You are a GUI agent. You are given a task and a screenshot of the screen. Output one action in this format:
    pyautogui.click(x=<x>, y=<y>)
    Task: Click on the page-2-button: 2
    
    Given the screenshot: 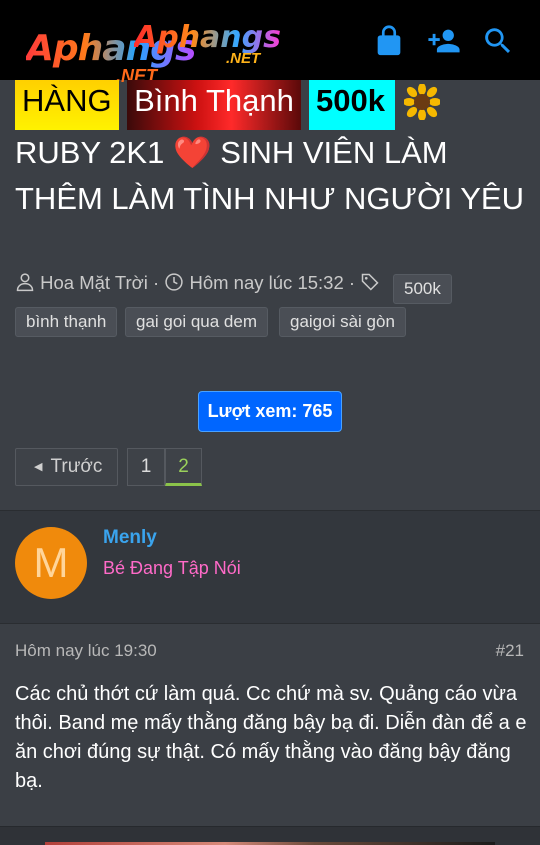 What is the action you would take?
    pyautogui.click(x=183, y=467)
    